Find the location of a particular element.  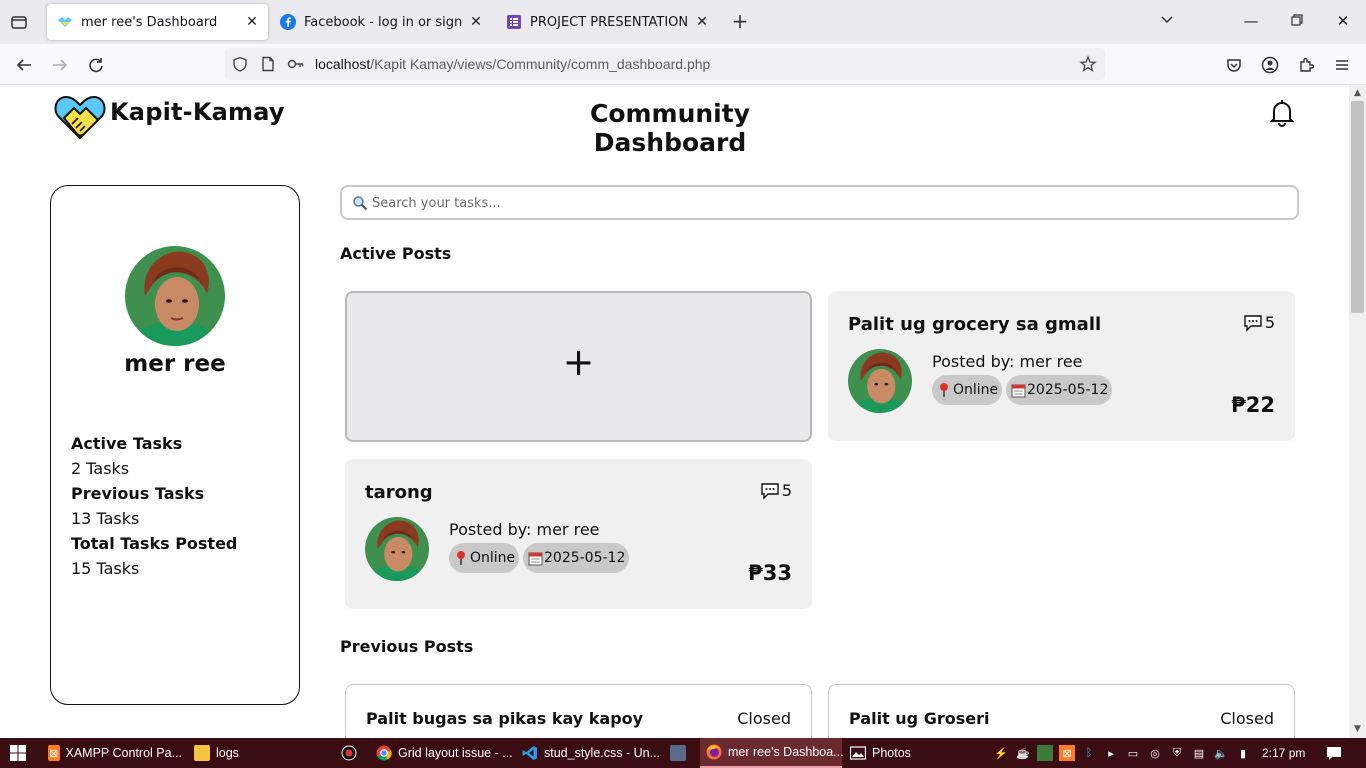

search-box is located at coordinates (819, 202).